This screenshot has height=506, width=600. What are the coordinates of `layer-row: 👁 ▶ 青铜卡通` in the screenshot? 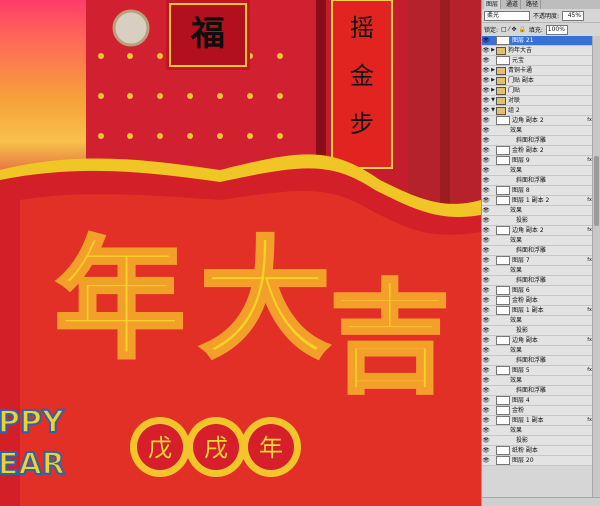 It's located at (538, 71).